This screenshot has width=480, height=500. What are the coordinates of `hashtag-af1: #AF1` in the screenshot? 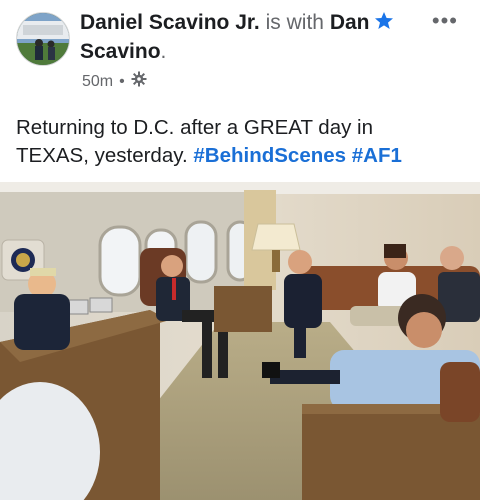 It's located at (377, 155).